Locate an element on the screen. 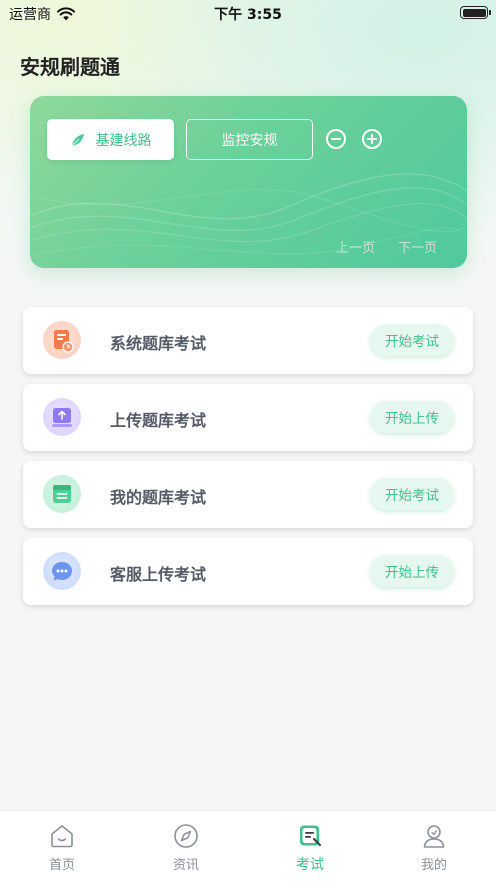 The width and height of the screenshot is (496, 882). bottom-tab-bar: 首页 资讯 考试 我的 is located at coordinates (248, 846).